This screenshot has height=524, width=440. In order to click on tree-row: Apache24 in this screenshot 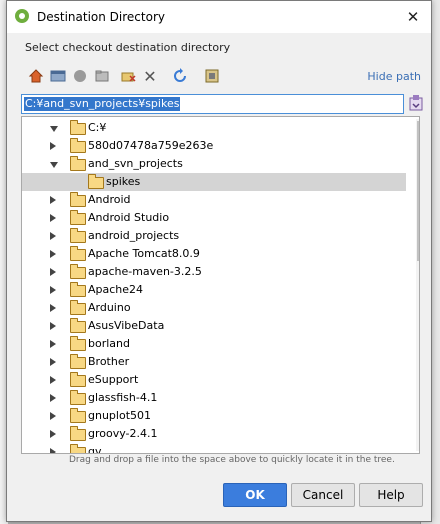, I will do `click(214, 290)`.